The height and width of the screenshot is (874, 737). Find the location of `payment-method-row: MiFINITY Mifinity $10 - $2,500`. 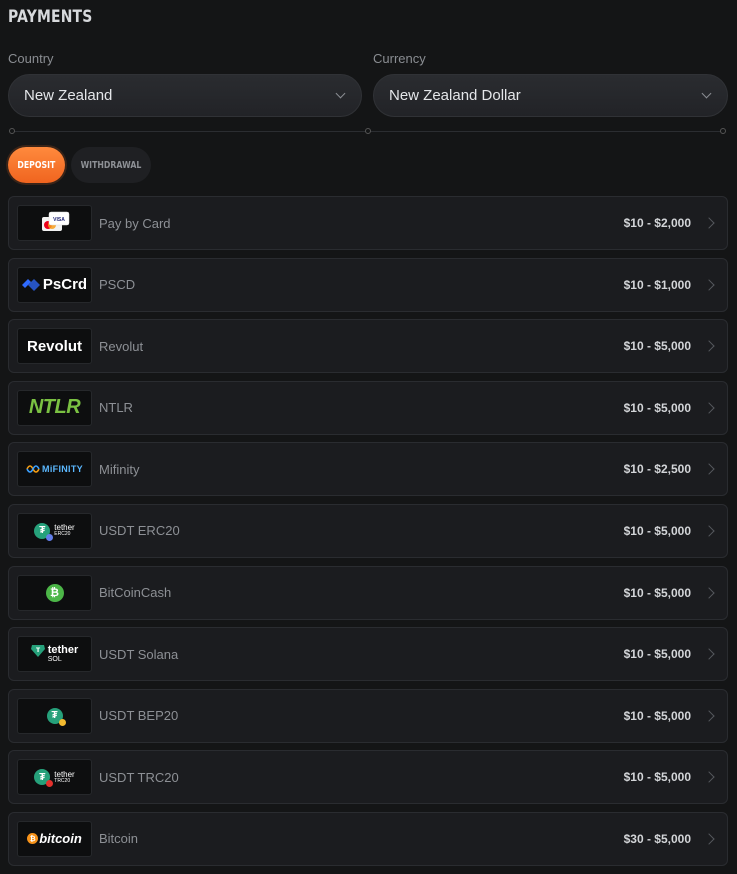

payment-method-row: MiFINITY Mifinity $10 - $2,500 is located at coordinates (368, 469).